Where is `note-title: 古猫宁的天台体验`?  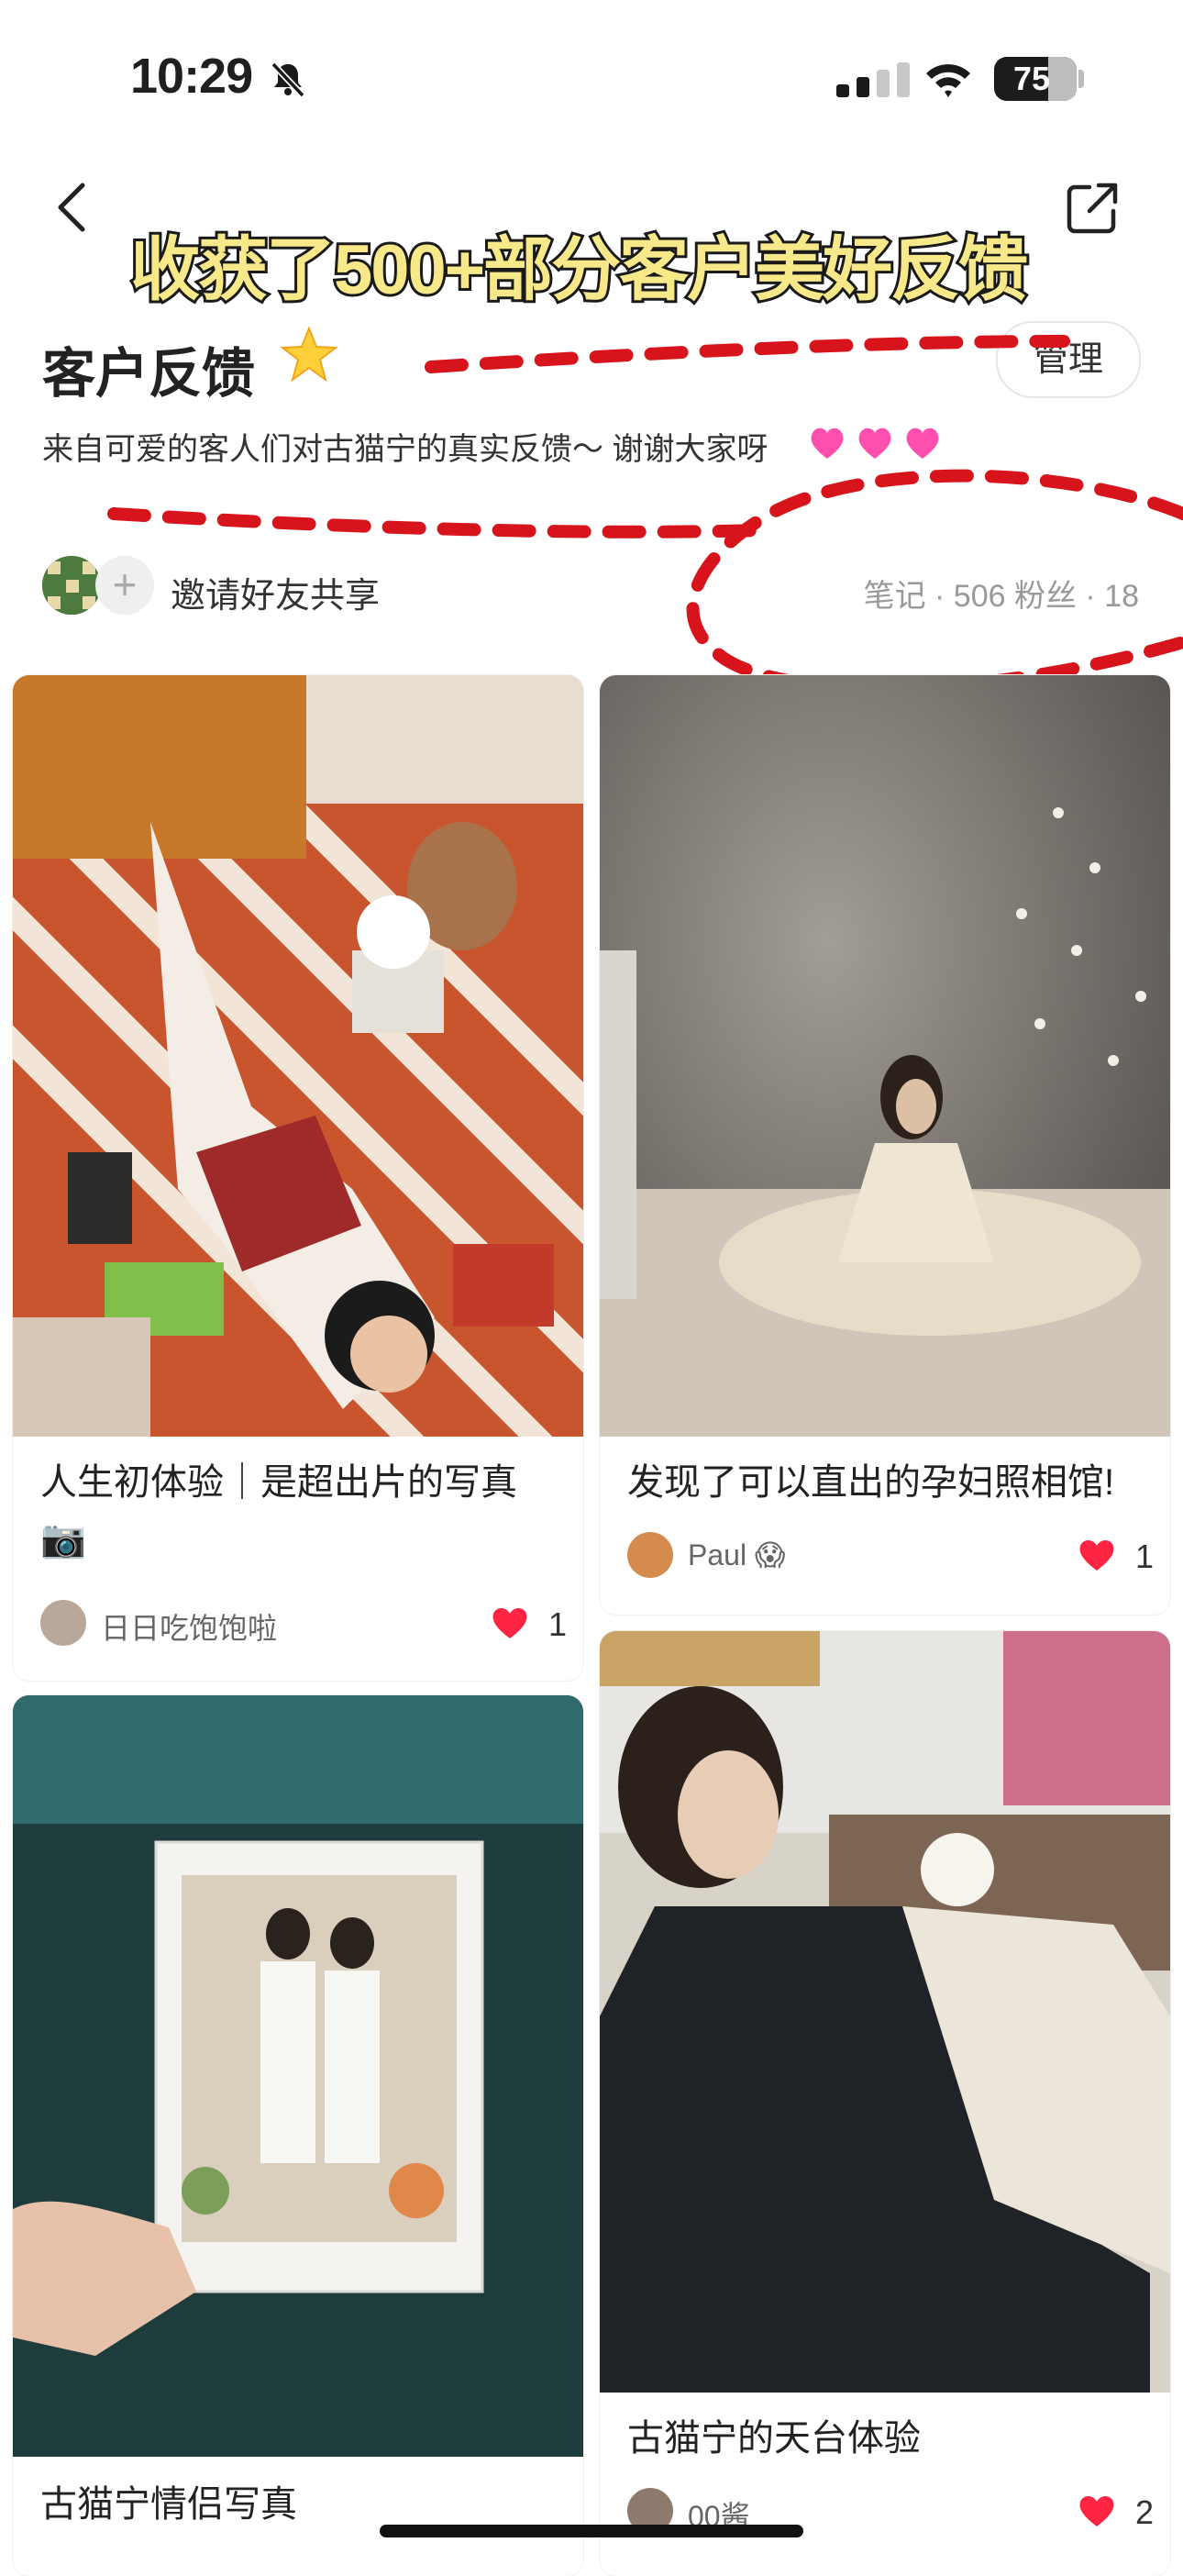 note-title: 古猫宁的天台体验 is located at coordinates (886, 2438).